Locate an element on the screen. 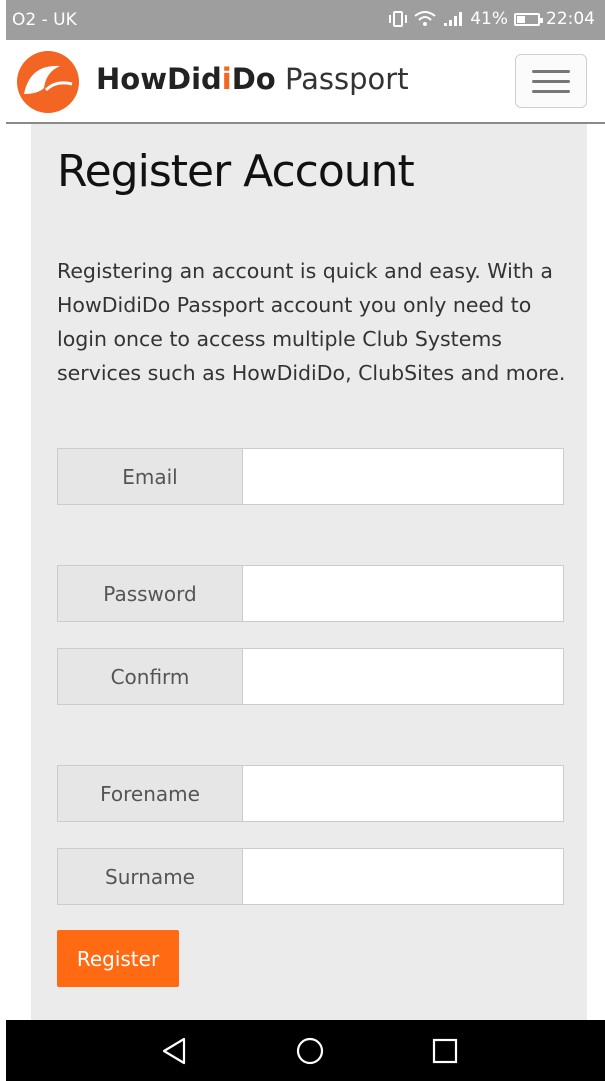 The height and width of the screenshot is (1081, 605). battery-nub is located at coordinates (541, 20).